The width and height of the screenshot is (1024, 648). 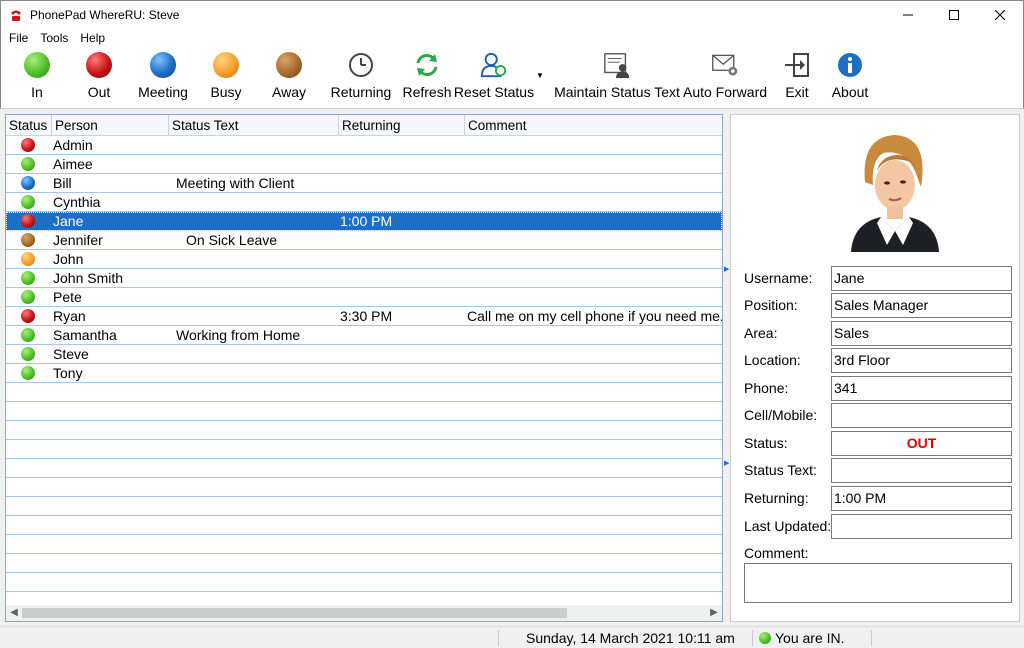 What do you see at coordinates (361, 79) in the screenshot?
I see `returning-button: Returning` at bounding box center [361, 79].